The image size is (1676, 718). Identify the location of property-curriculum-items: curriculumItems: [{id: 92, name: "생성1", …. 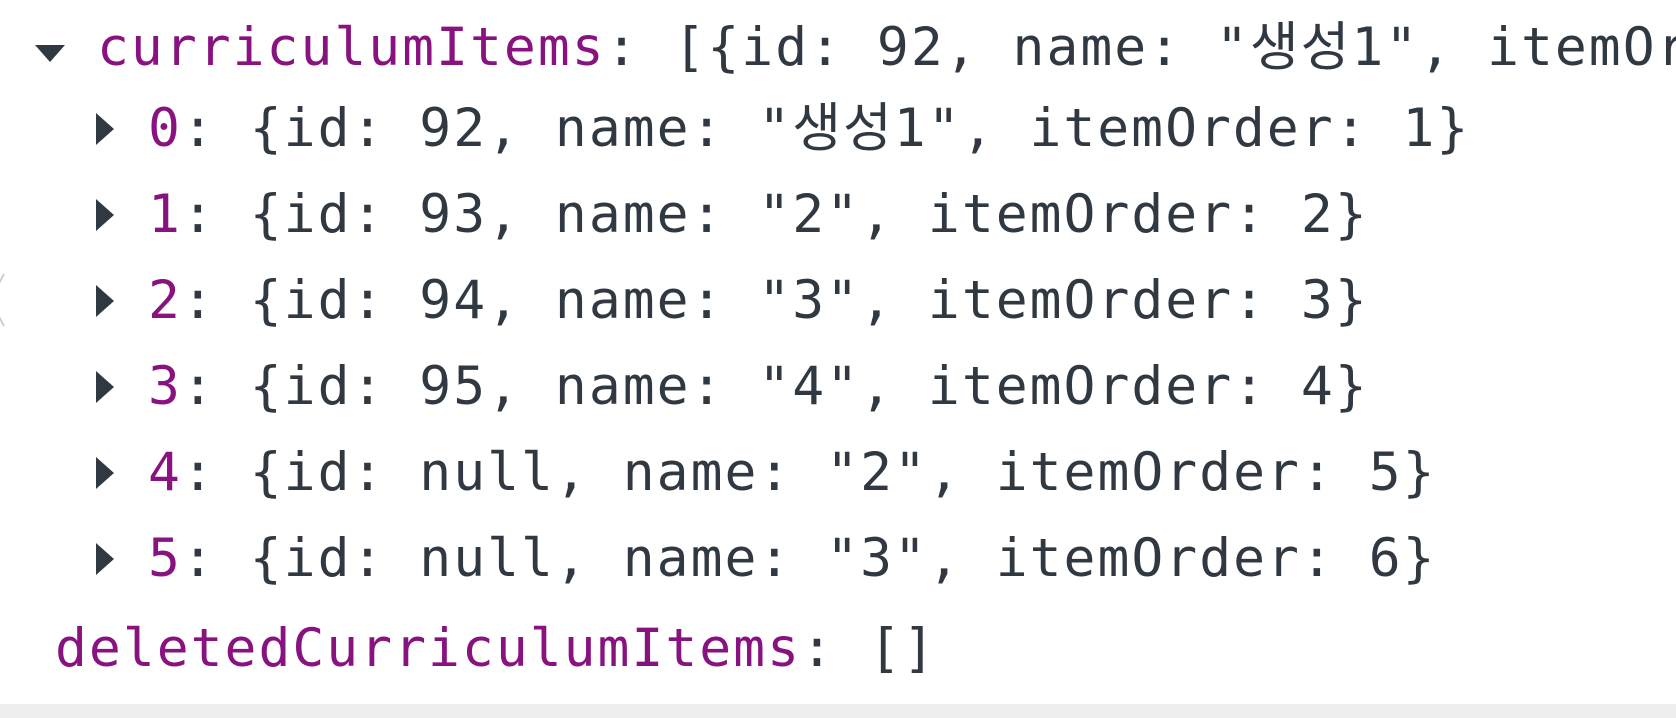
(886, 48).